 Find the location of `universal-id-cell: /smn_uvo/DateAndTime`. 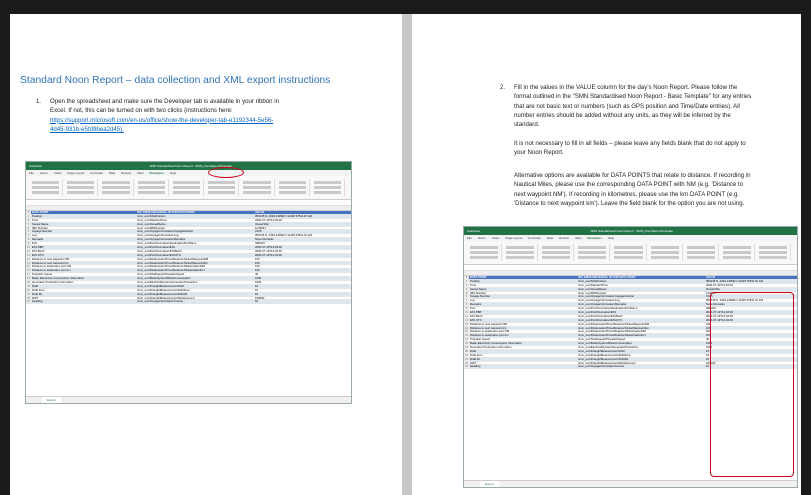

universal-id-cell: /smn_uvo/DateAndTime is located at coordinates (195, 220).